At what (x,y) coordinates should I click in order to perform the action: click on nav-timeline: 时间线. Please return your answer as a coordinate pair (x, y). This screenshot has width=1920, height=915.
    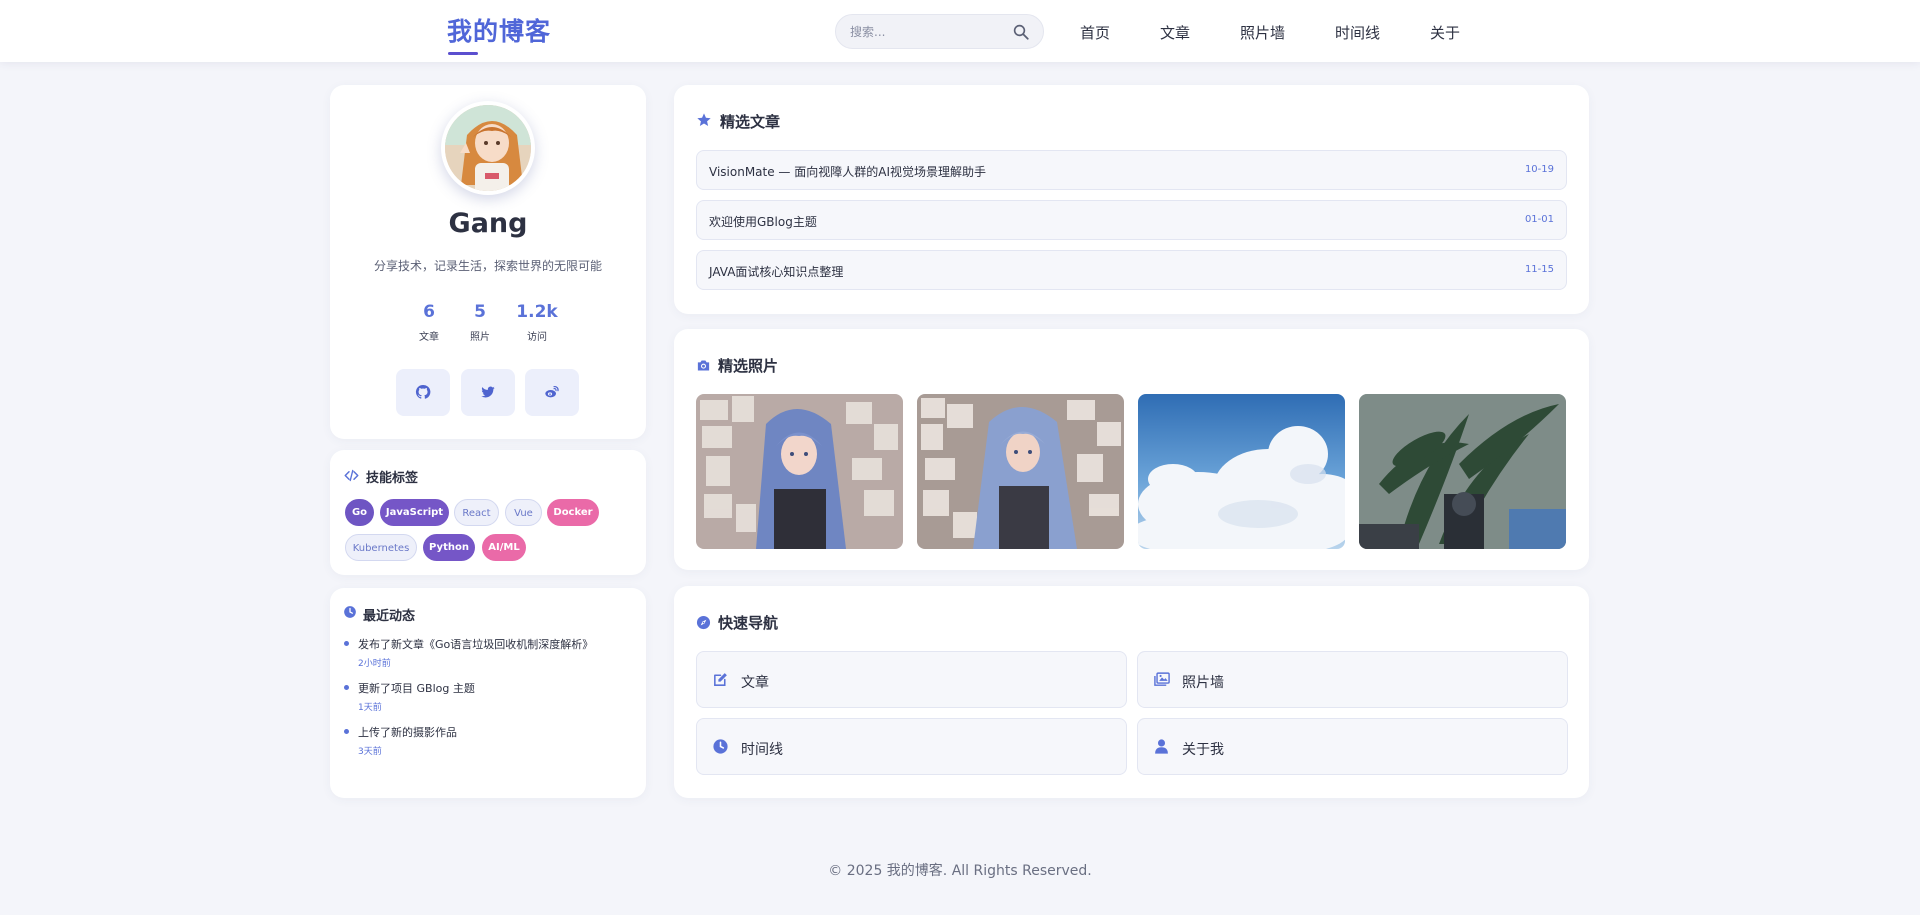
    Looking at the image, I should click on (1357, 32).